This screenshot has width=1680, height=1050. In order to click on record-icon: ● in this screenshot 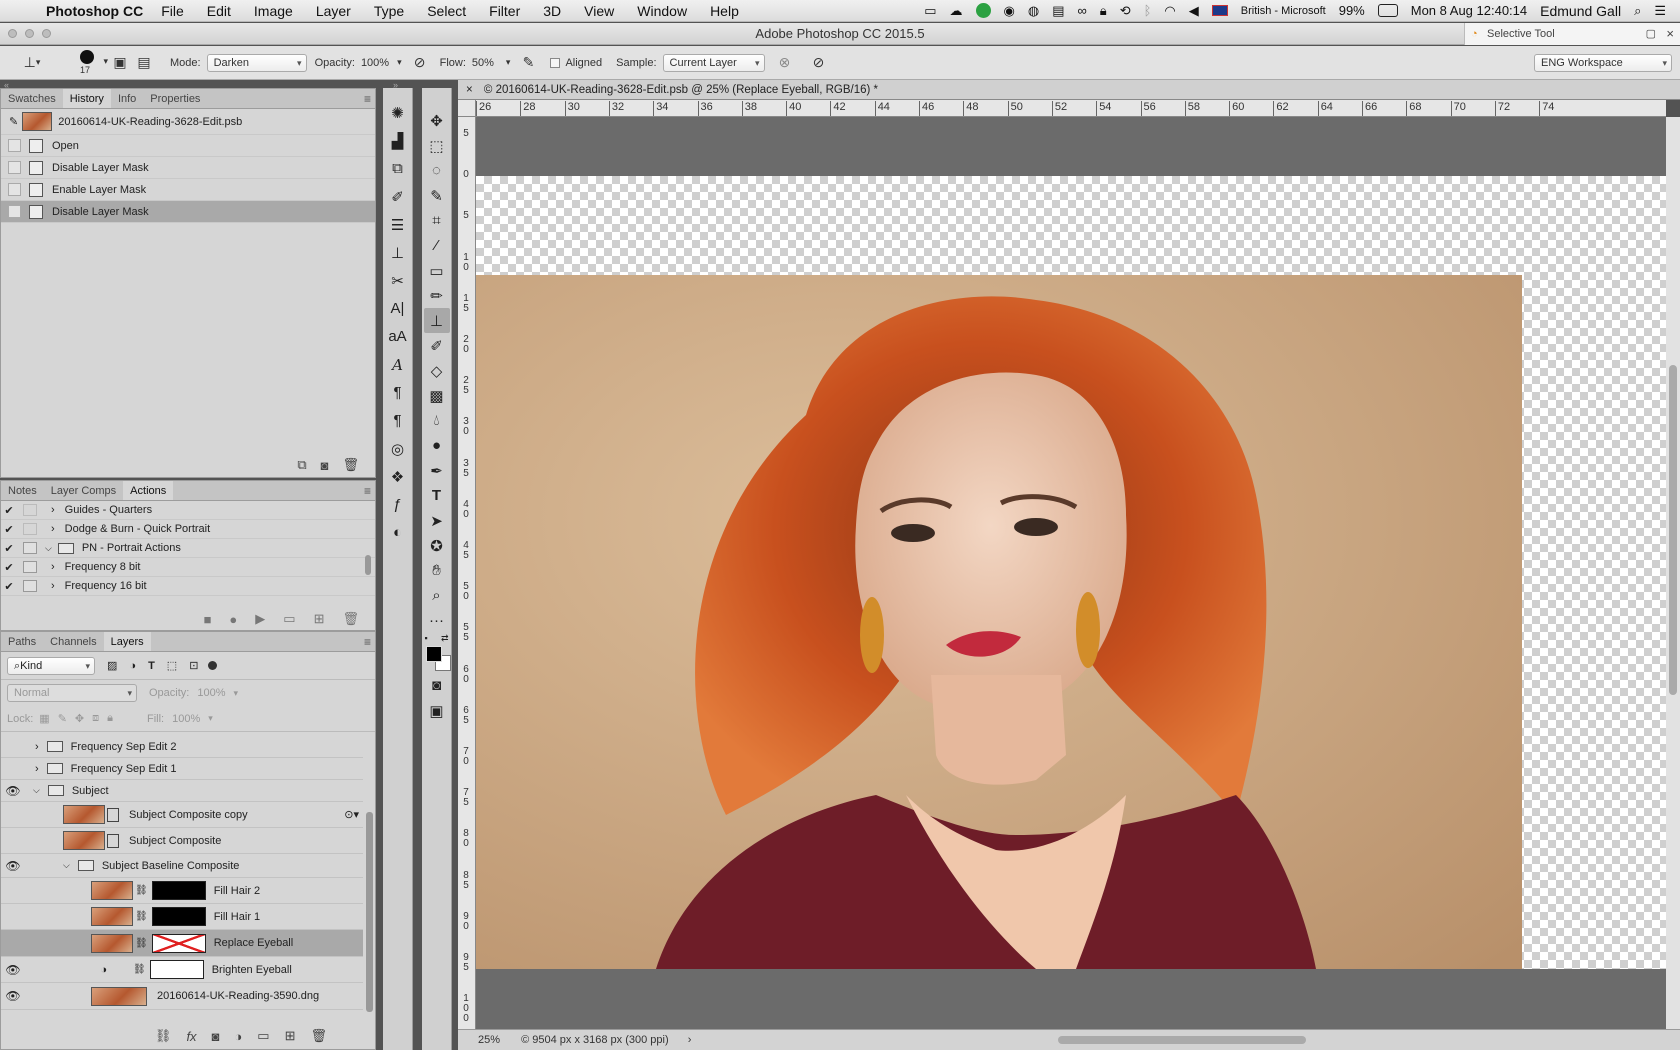, I will do `click(233, 619)`.